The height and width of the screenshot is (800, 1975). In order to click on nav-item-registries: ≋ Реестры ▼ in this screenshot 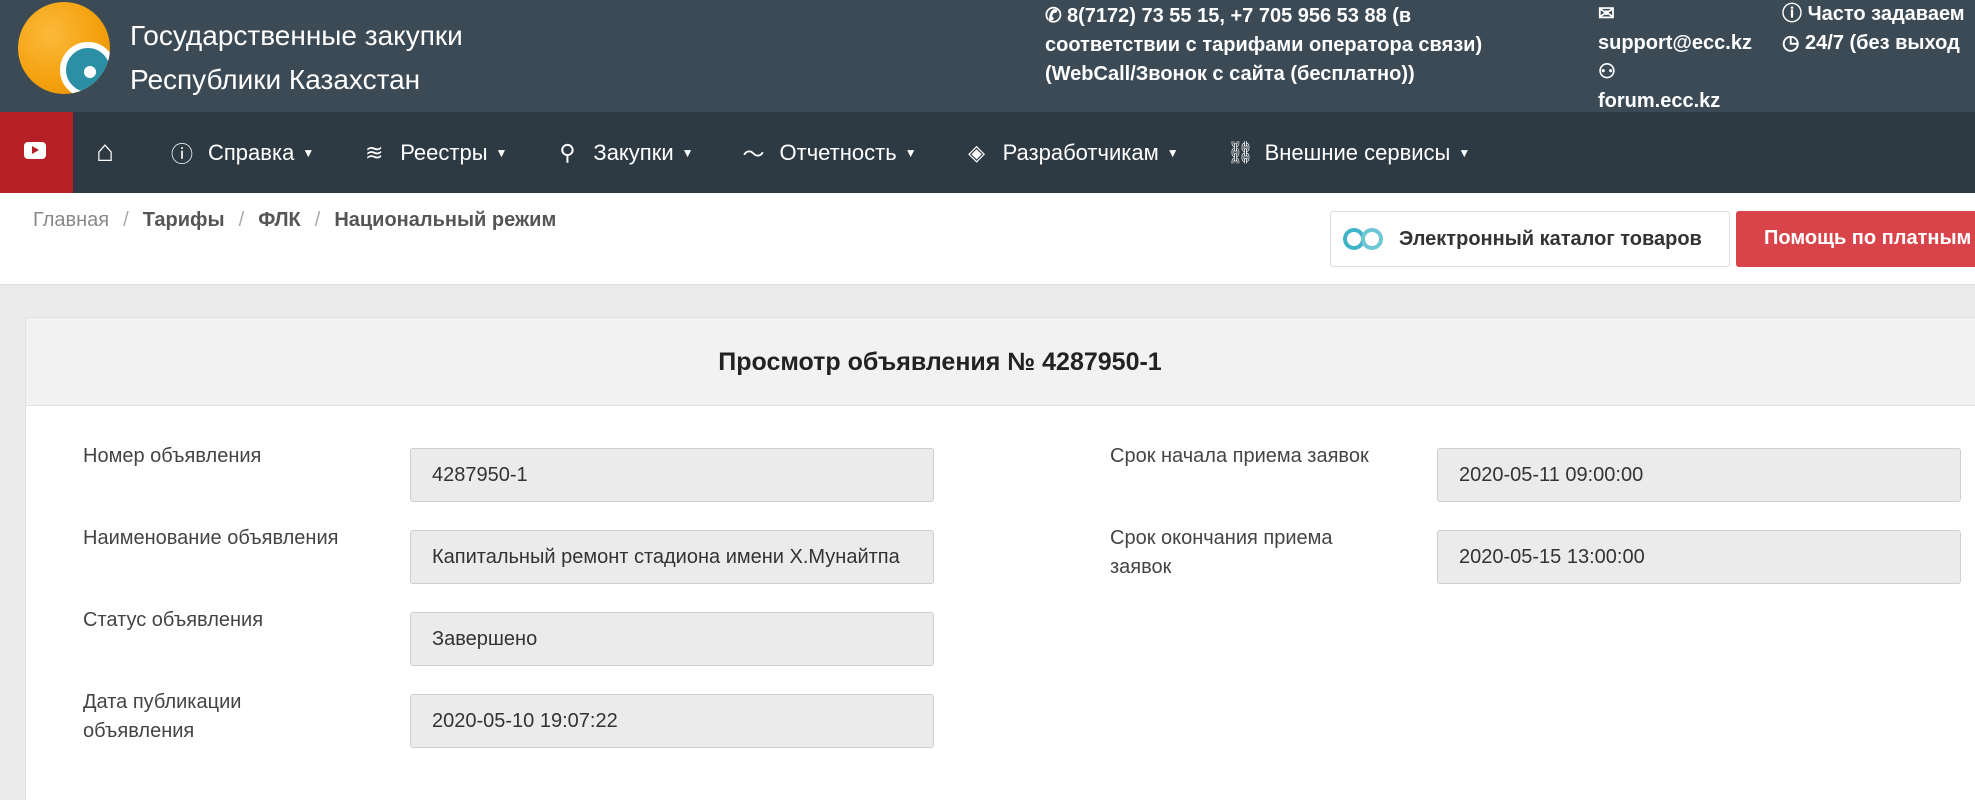, I will do `click(434, 153)`.